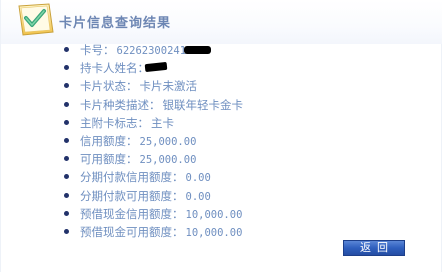 The image size is (442, 272). What do you see at coordinates (168, 86) in the screenshot?
I see `info-value: 卡片未激活` at bounding box center [168, 86].